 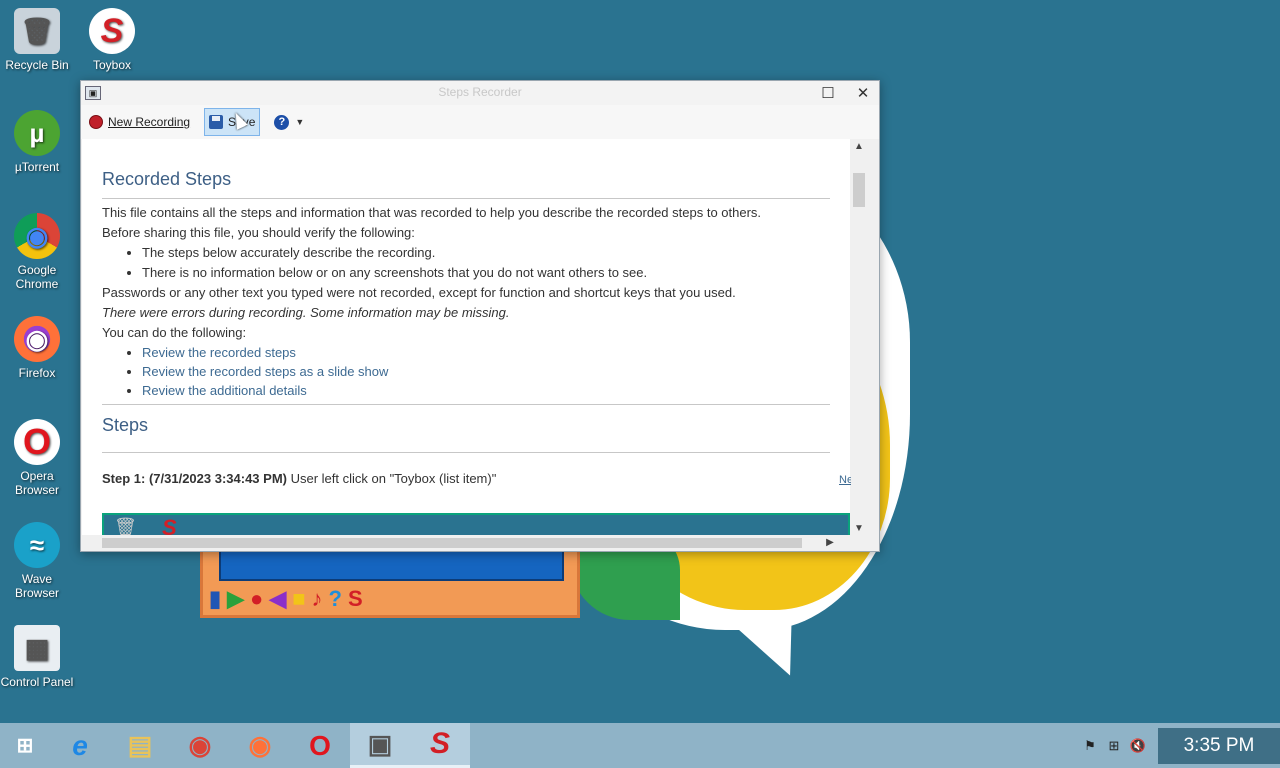 I want to click on taskbar-toybox: S, so click(x=440, y=745).